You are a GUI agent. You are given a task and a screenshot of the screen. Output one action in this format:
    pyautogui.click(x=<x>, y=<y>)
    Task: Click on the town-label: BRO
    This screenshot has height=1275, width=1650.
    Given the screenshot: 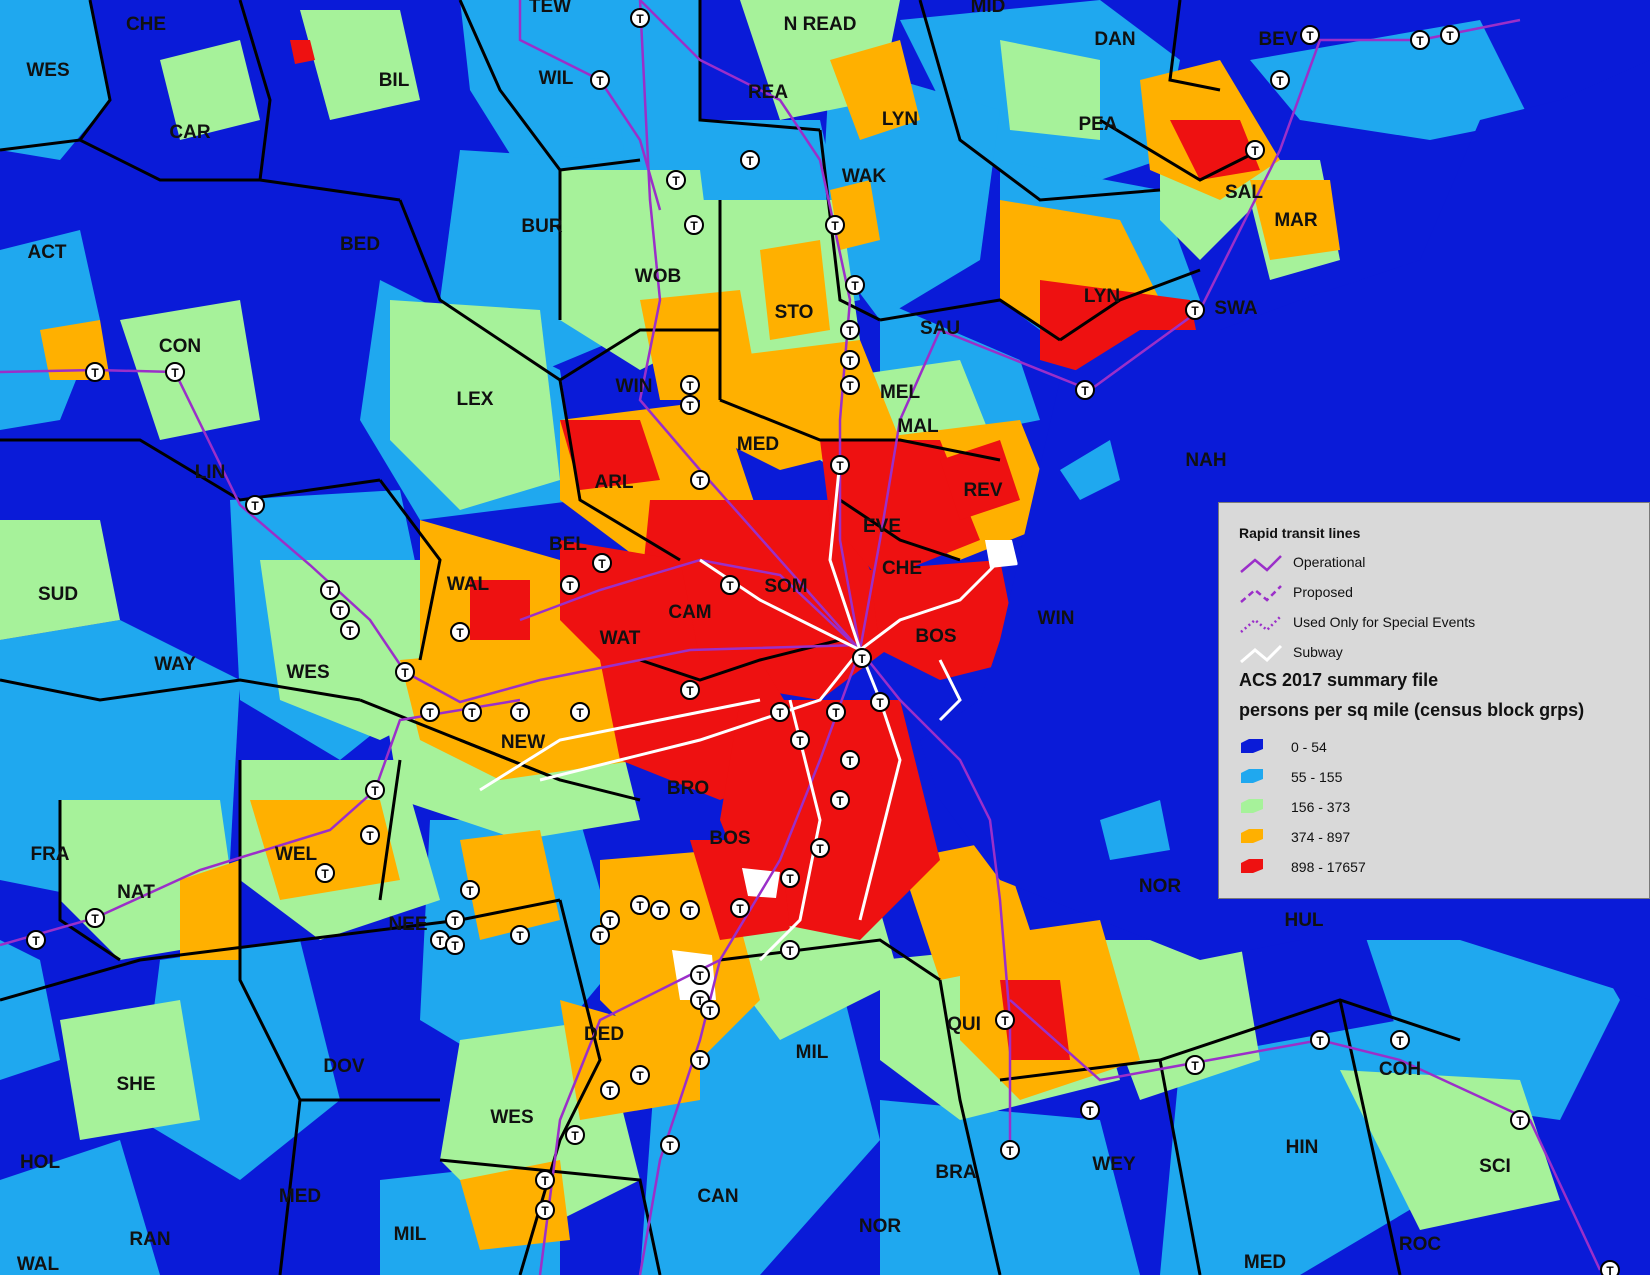 What is the action you would take?
    pyautogui.click(x=688, y=788)
    